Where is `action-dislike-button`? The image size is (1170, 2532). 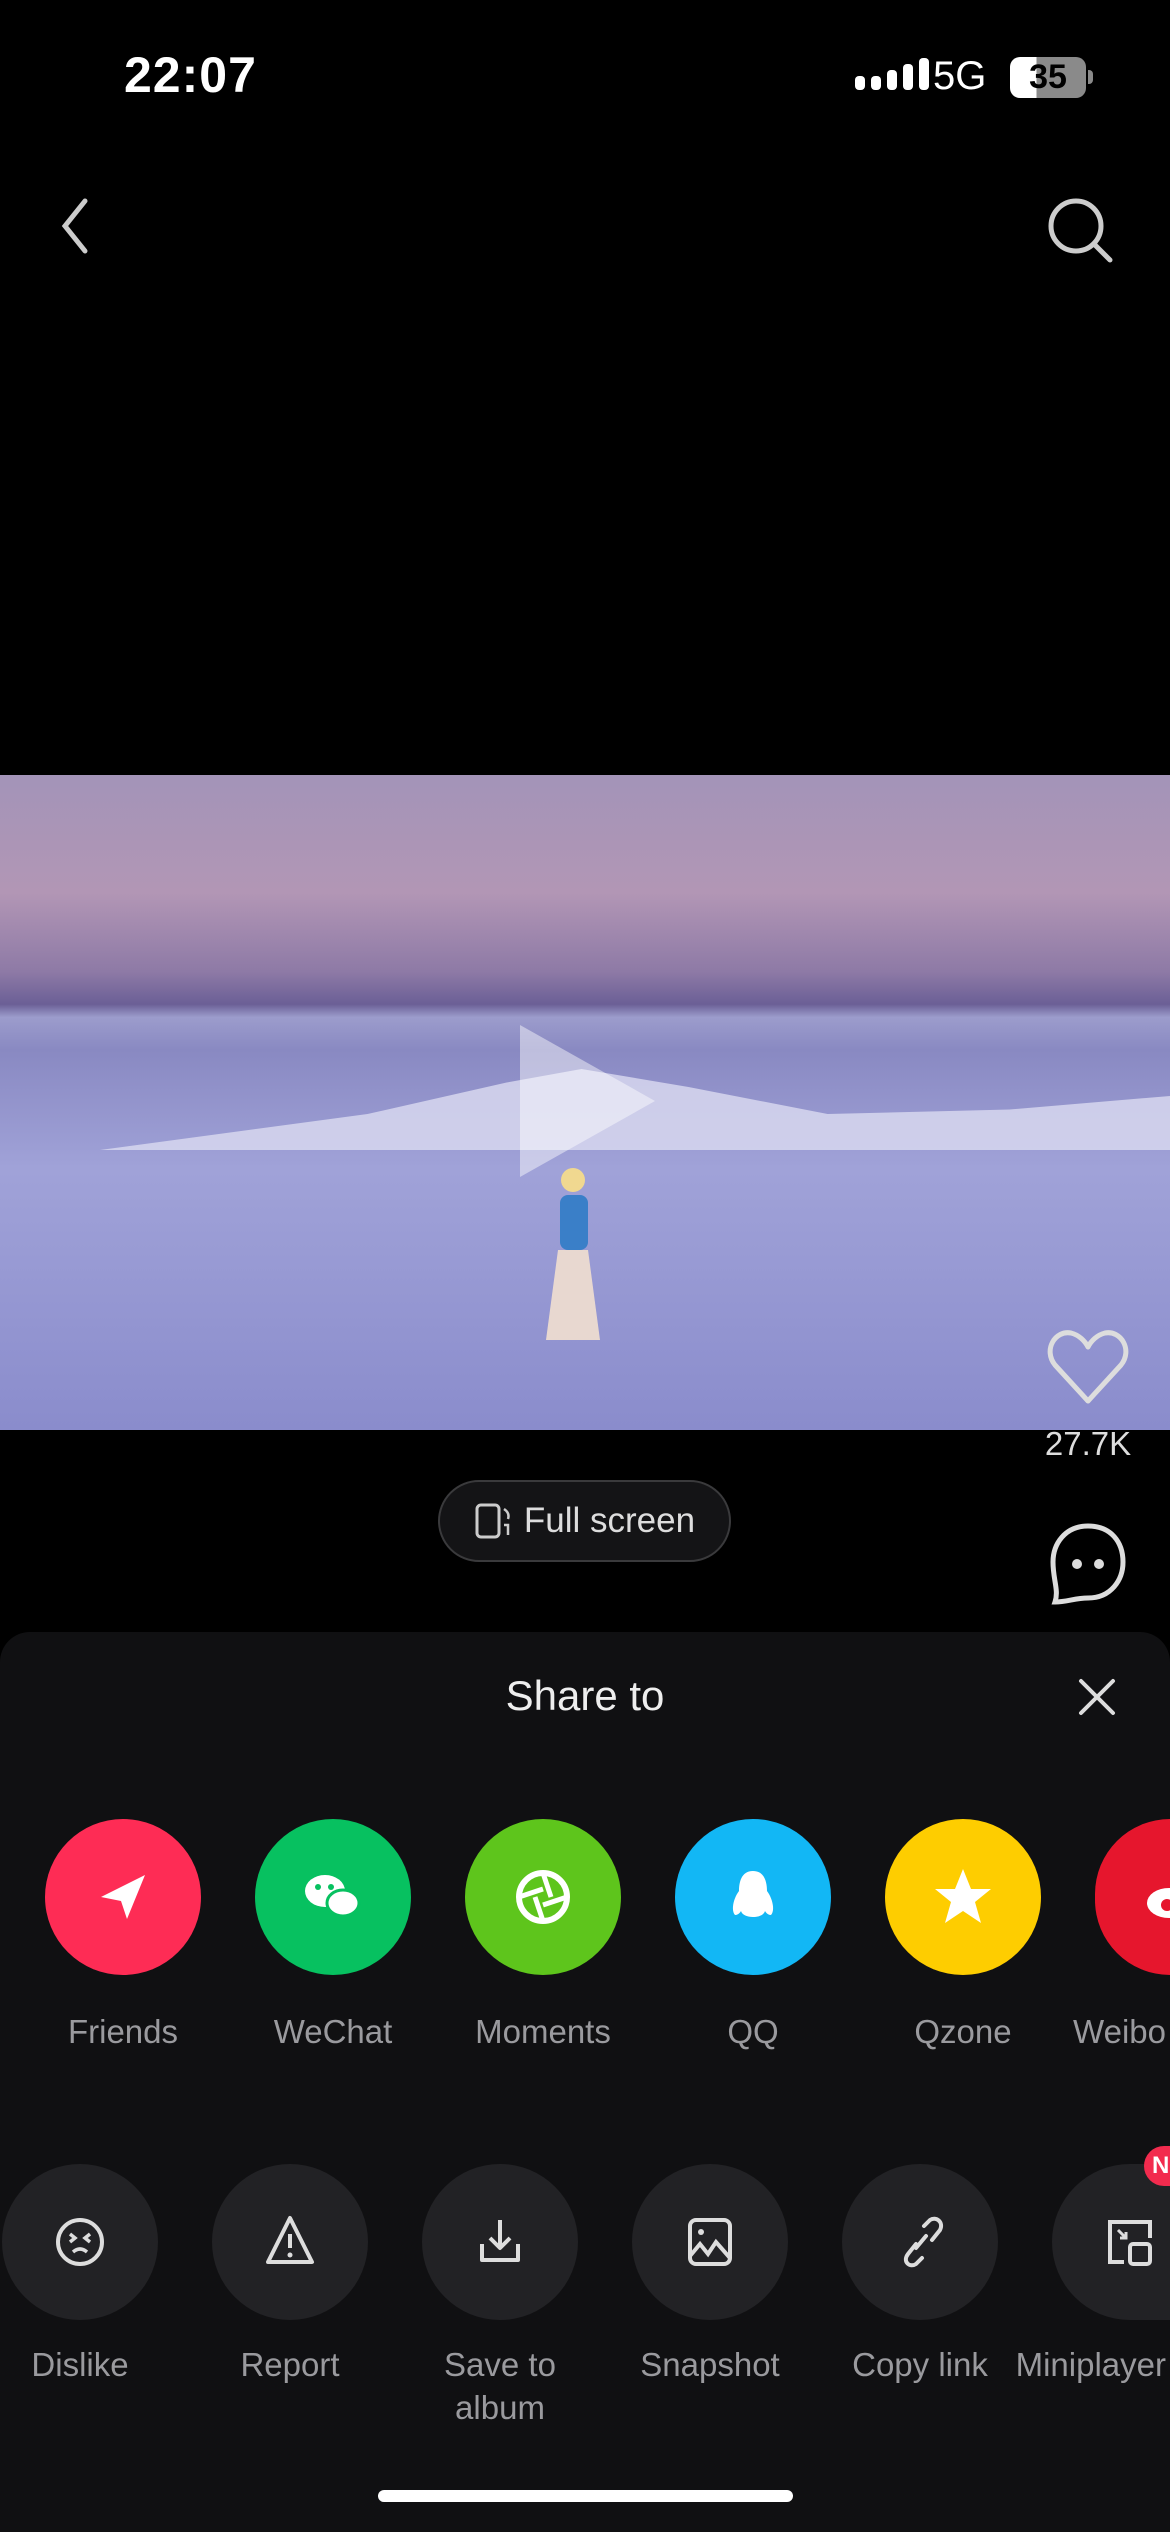 action-dislike-button is located at coordinates (80, 2242).